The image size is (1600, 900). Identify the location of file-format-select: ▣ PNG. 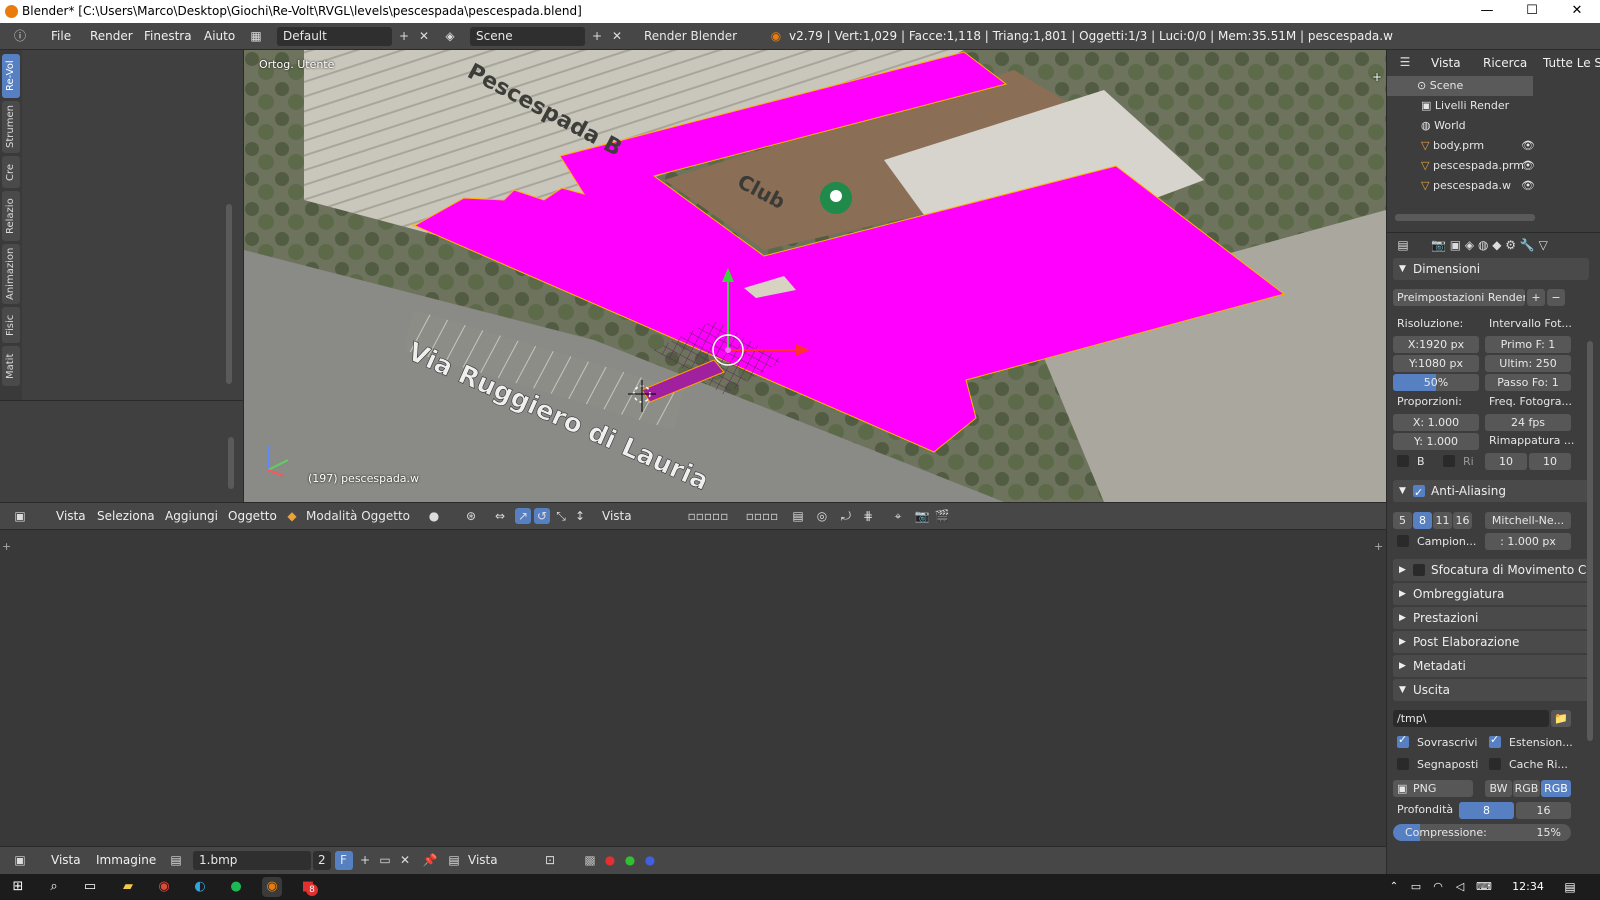
(1433, 788).